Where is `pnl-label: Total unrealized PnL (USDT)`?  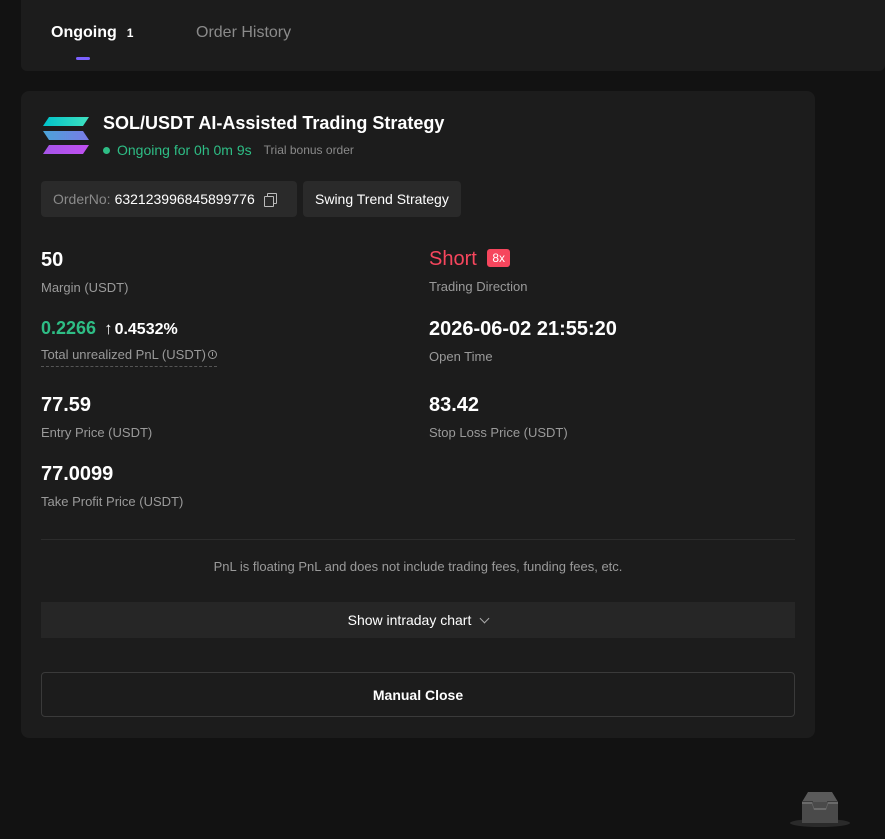 pnl-label: Total unrealized PnL (USDT) is located at coordinates (123, 354).